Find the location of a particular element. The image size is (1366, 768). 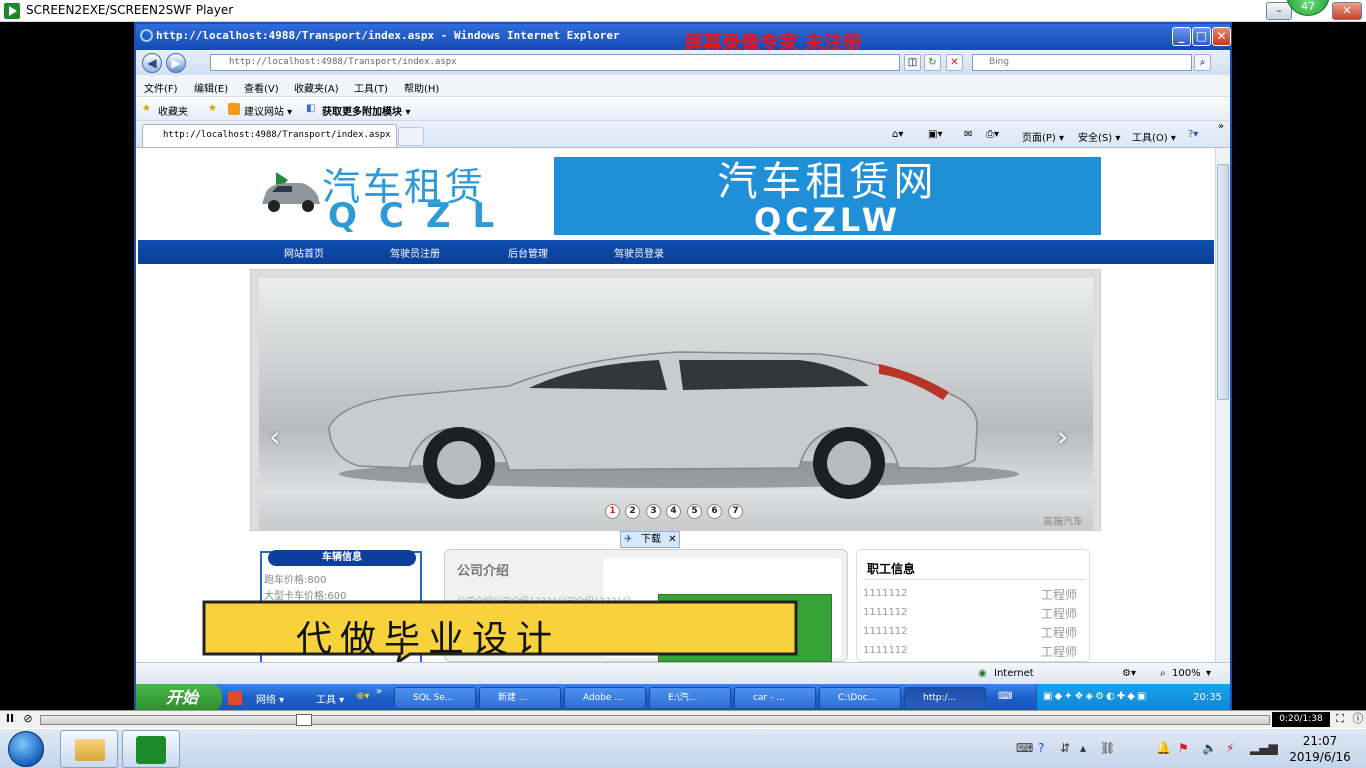

back-icon: ◀ is located at coordinates (152, 63).